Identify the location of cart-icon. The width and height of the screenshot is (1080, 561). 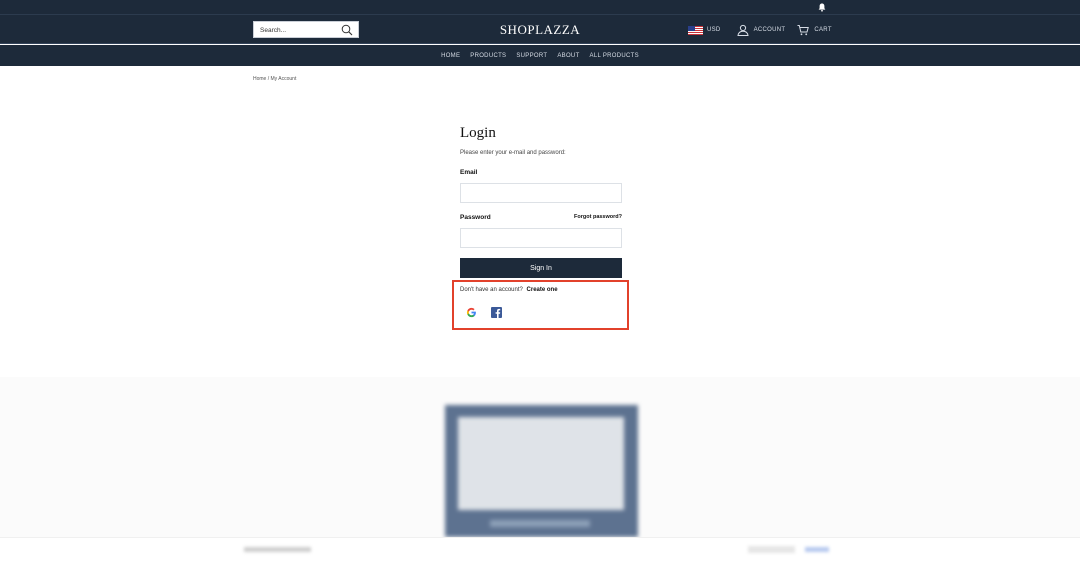
(803, 30).